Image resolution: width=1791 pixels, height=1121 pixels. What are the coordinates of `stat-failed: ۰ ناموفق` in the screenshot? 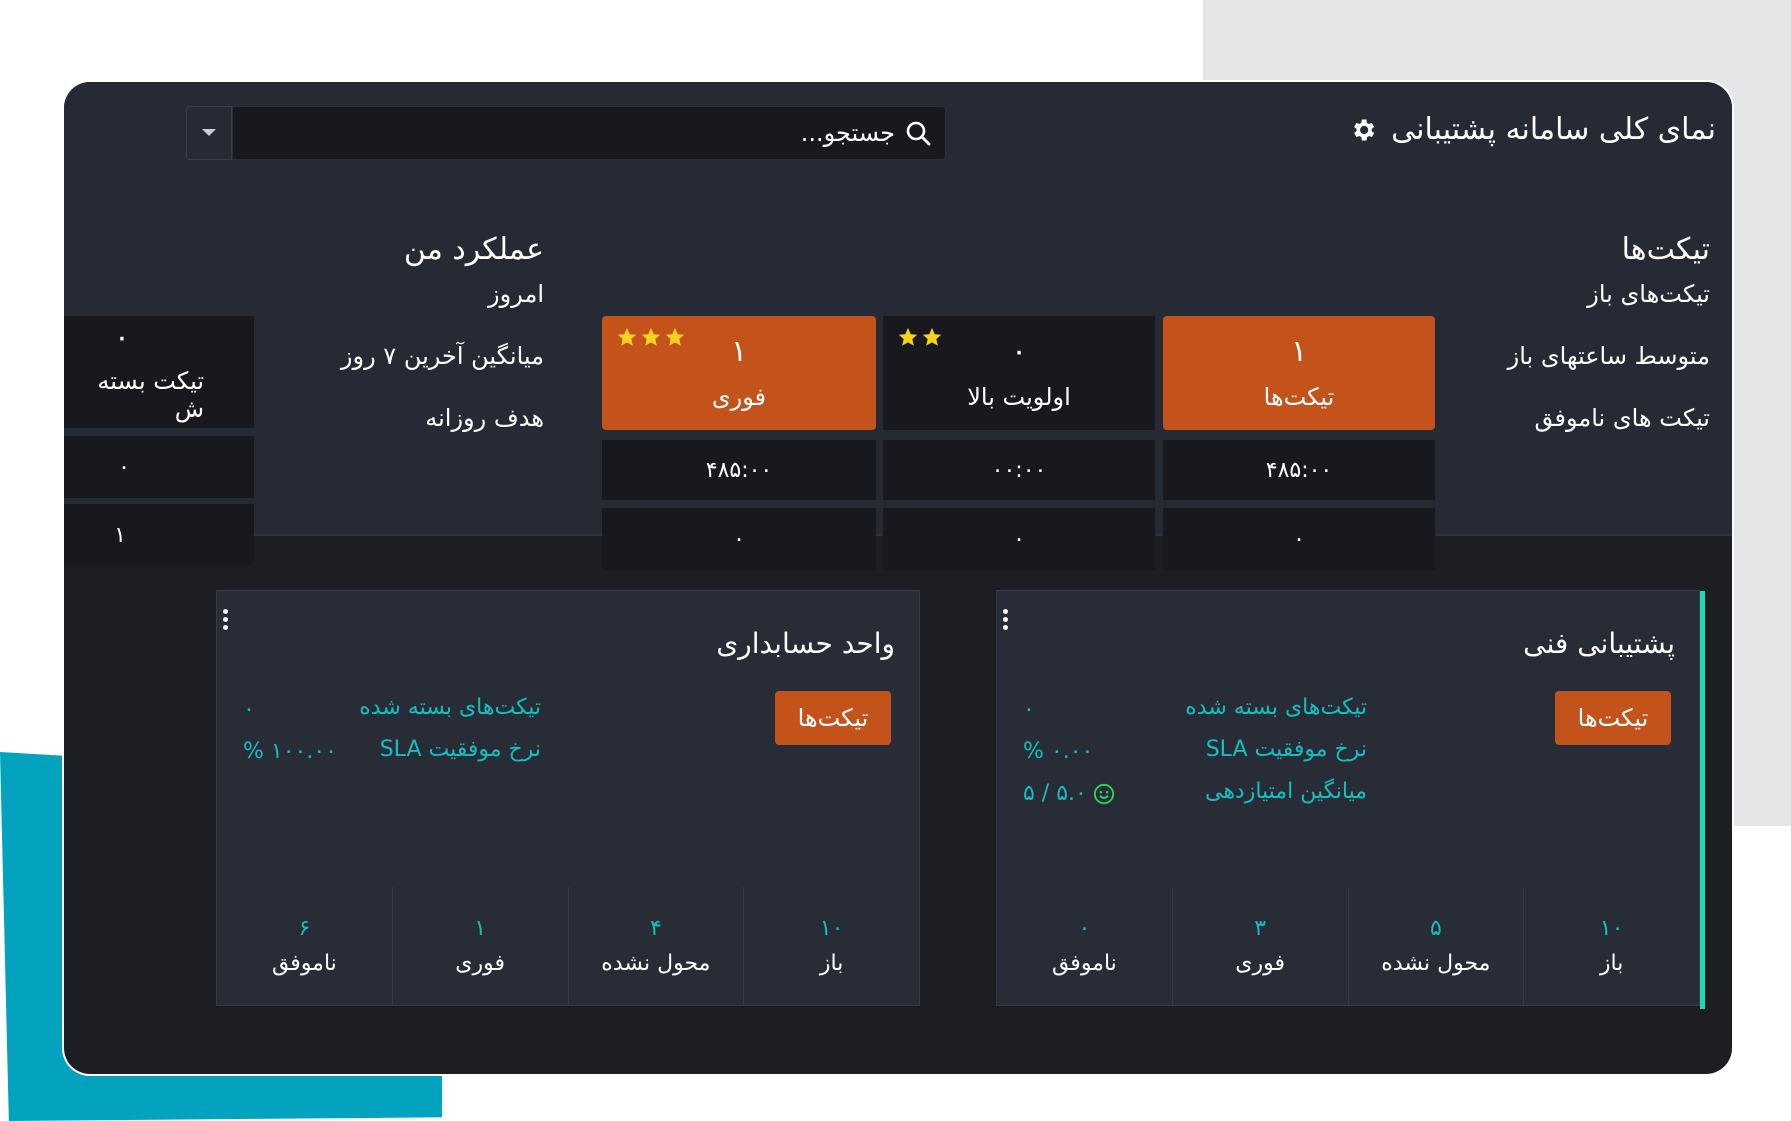 It's located at (1084, 946).